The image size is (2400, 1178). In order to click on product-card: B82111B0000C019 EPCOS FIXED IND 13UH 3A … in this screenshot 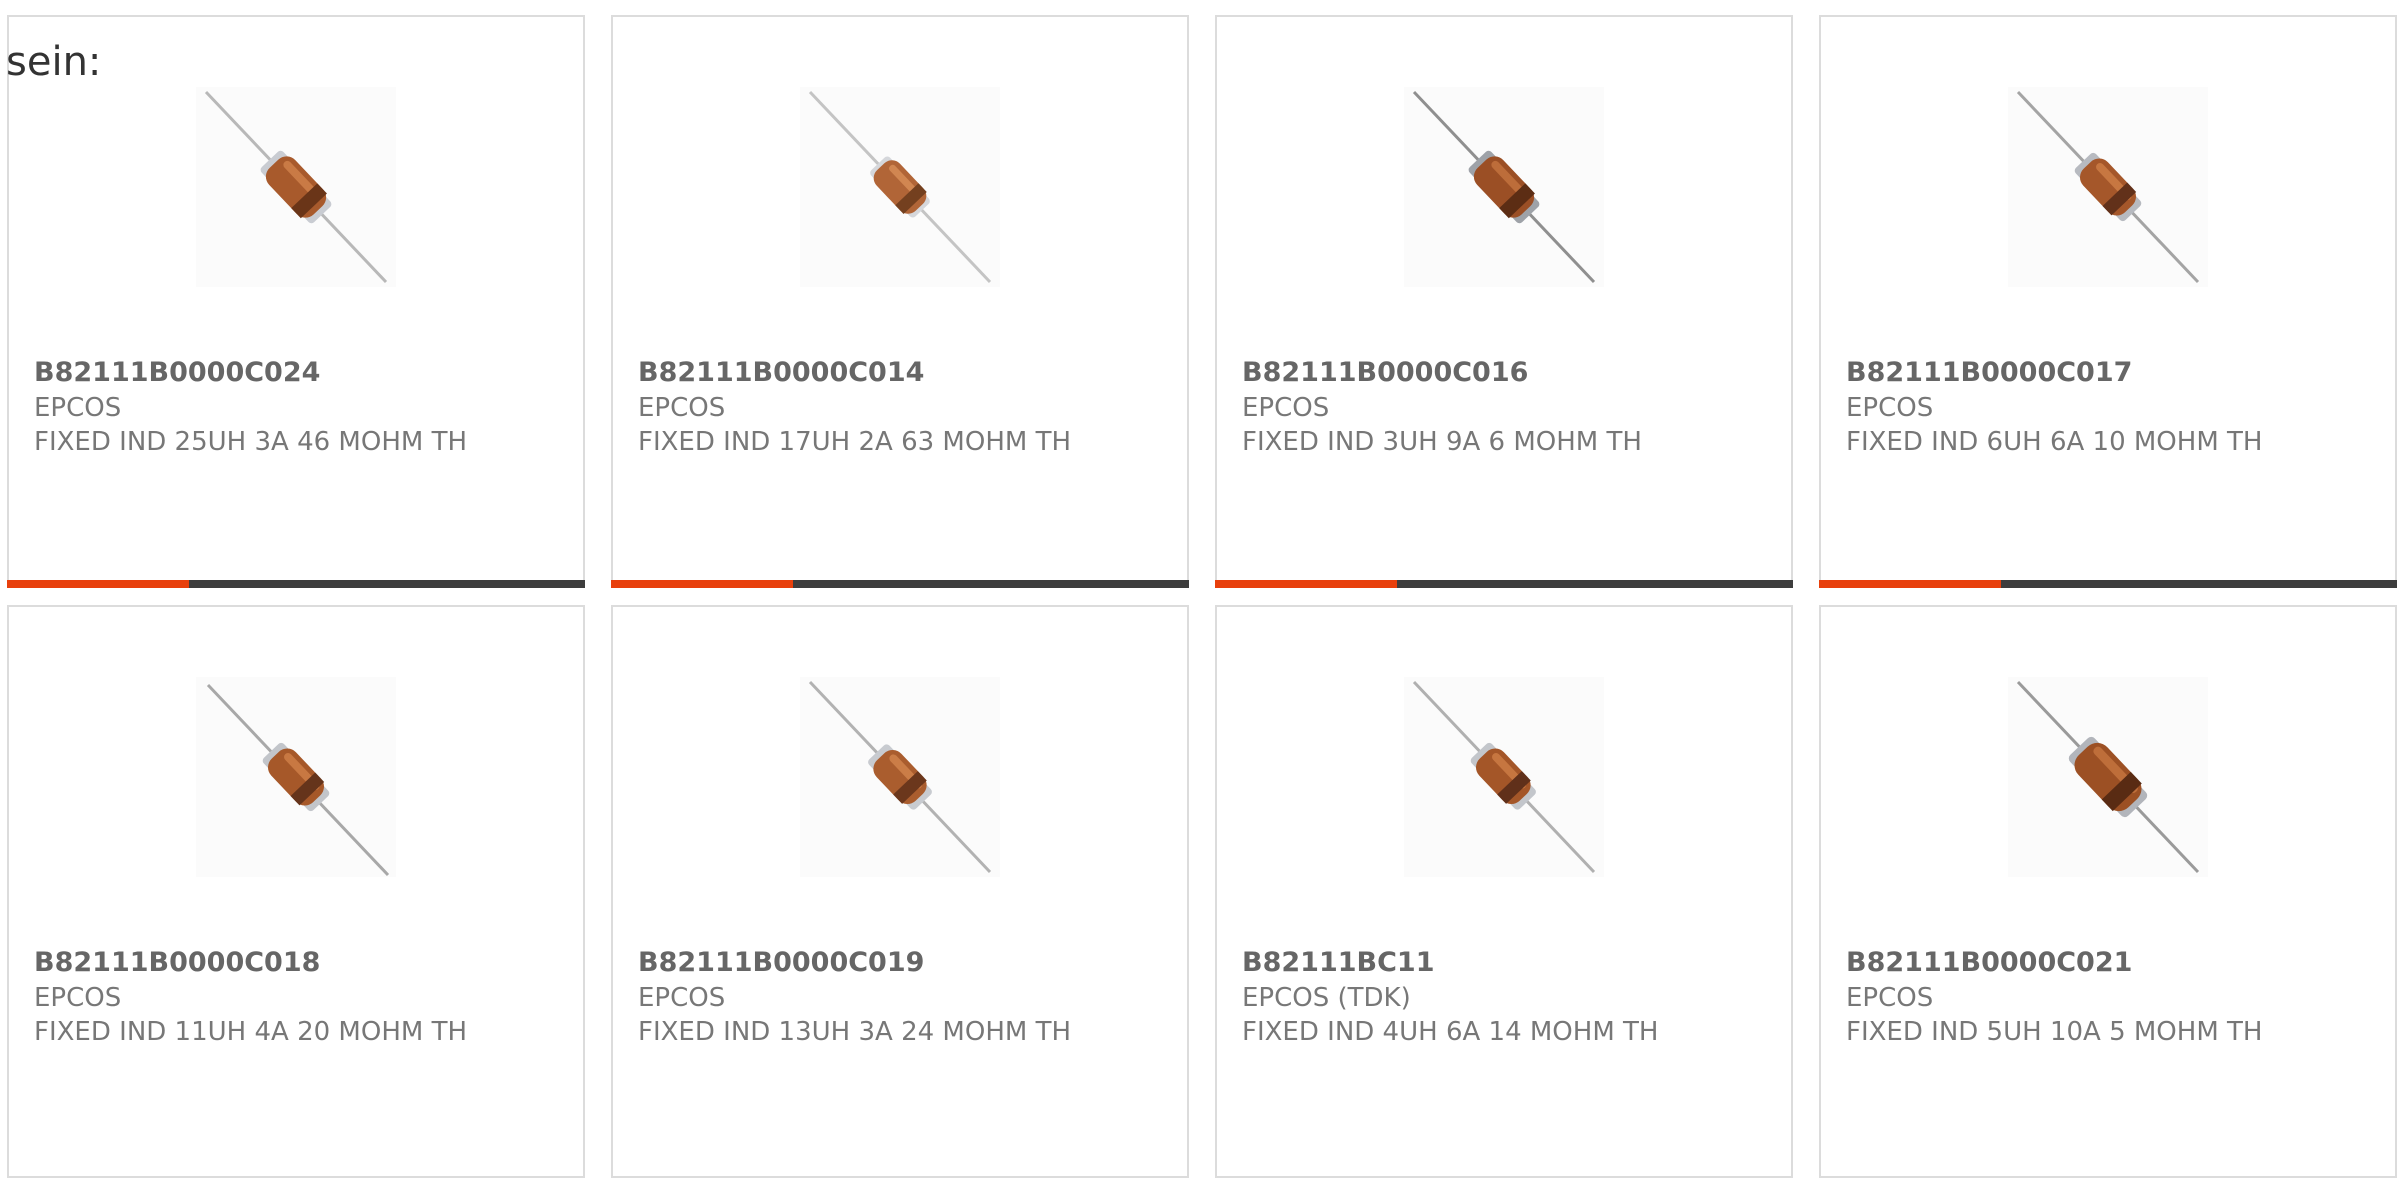, I will do `click(900, 891)`.